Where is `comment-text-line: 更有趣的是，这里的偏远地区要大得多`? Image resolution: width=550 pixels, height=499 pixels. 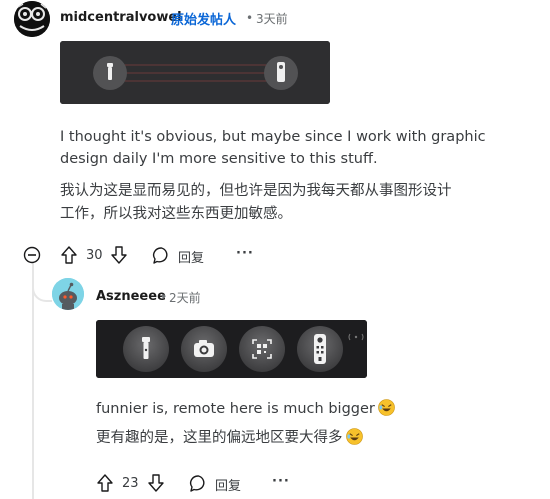 comment-text-line: 更有趣的是，这里的偏远地区要大得多 is located at coordinates (219, 438).